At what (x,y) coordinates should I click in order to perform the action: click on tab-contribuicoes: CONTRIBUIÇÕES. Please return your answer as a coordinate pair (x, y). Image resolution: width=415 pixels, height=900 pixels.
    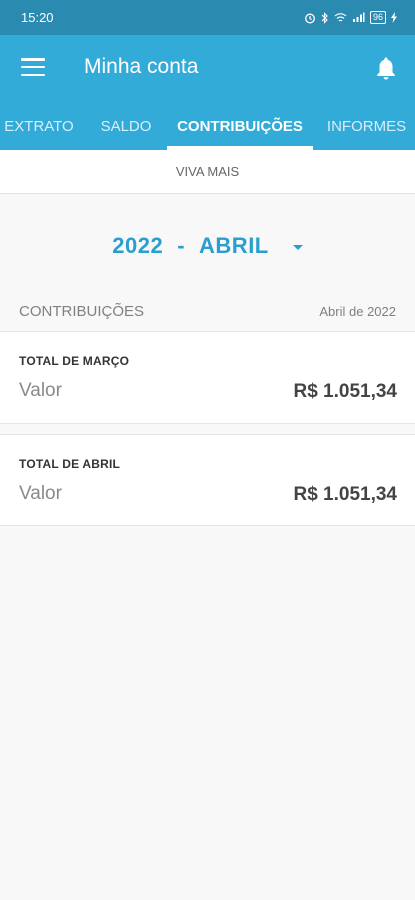
    Looking at the image, I should click on (240, 126).